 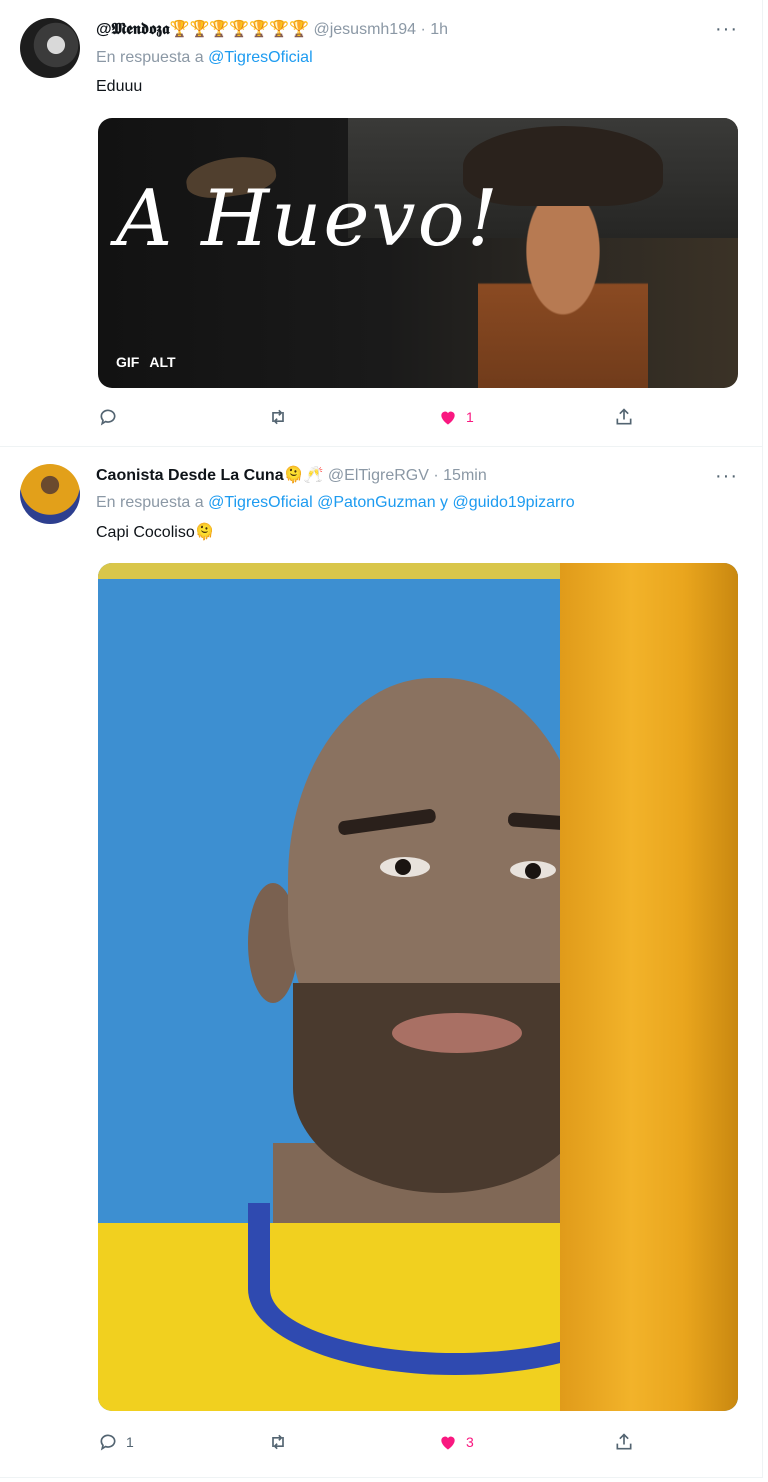 What do you see at coordinates (456, 1442) in the screenshot?
I see `like-button: 3` at bounding box center [456, 1442].